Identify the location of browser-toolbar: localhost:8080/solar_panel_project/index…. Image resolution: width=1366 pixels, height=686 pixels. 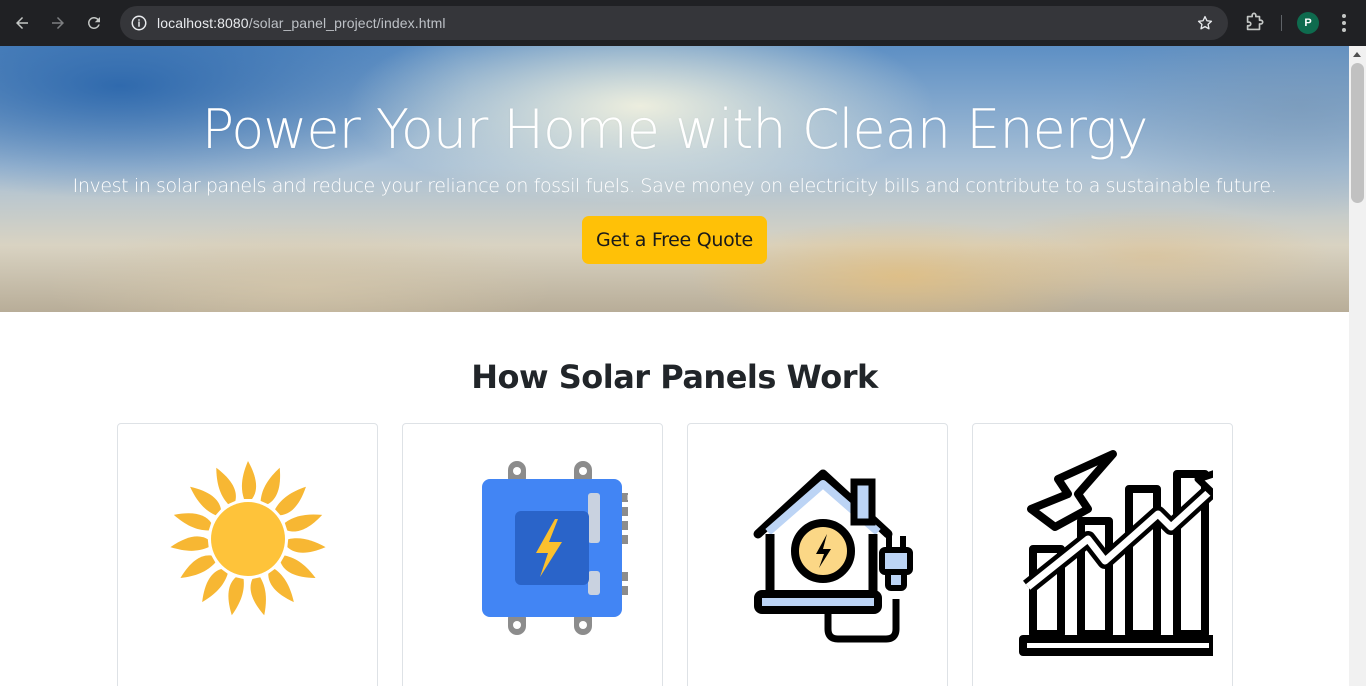
(683, 23).